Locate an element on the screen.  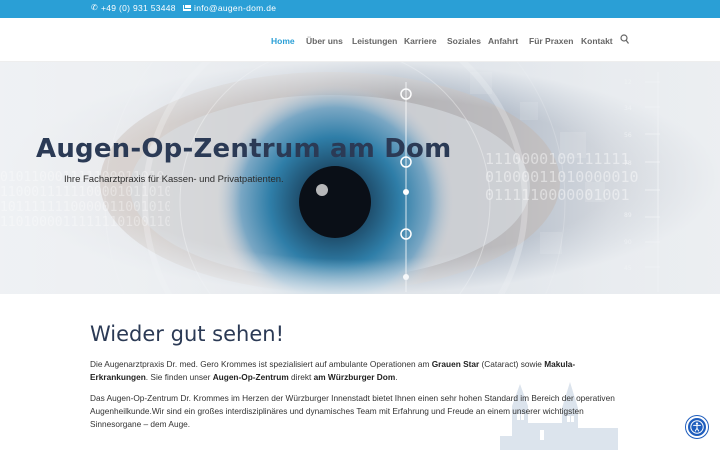
accessibility-button is located at coordinates (697, 427).